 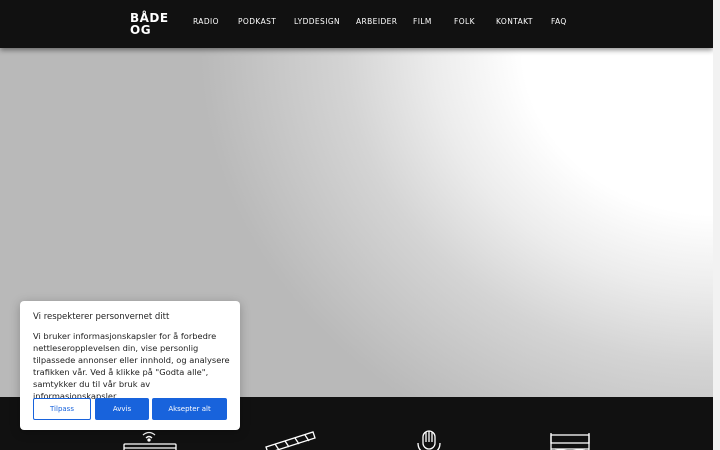 What do you see at coordinates (206, 21) in the screenshot?
I see `nav-item-radio: RADIO` at bounding box center [206, 21].